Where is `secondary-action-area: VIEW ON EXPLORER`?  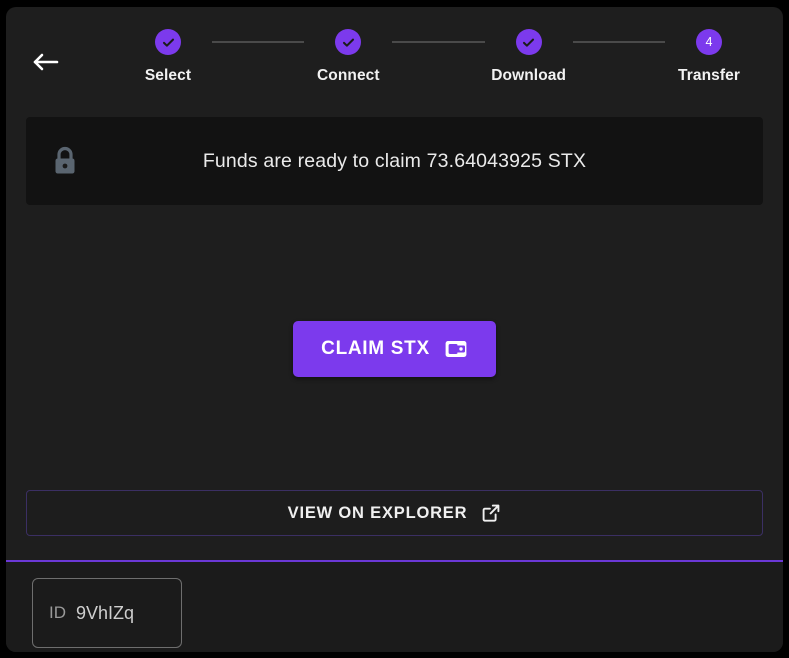 secondary-action-area: VIEW ON EXPLORER is located at coordinates (394, 513).